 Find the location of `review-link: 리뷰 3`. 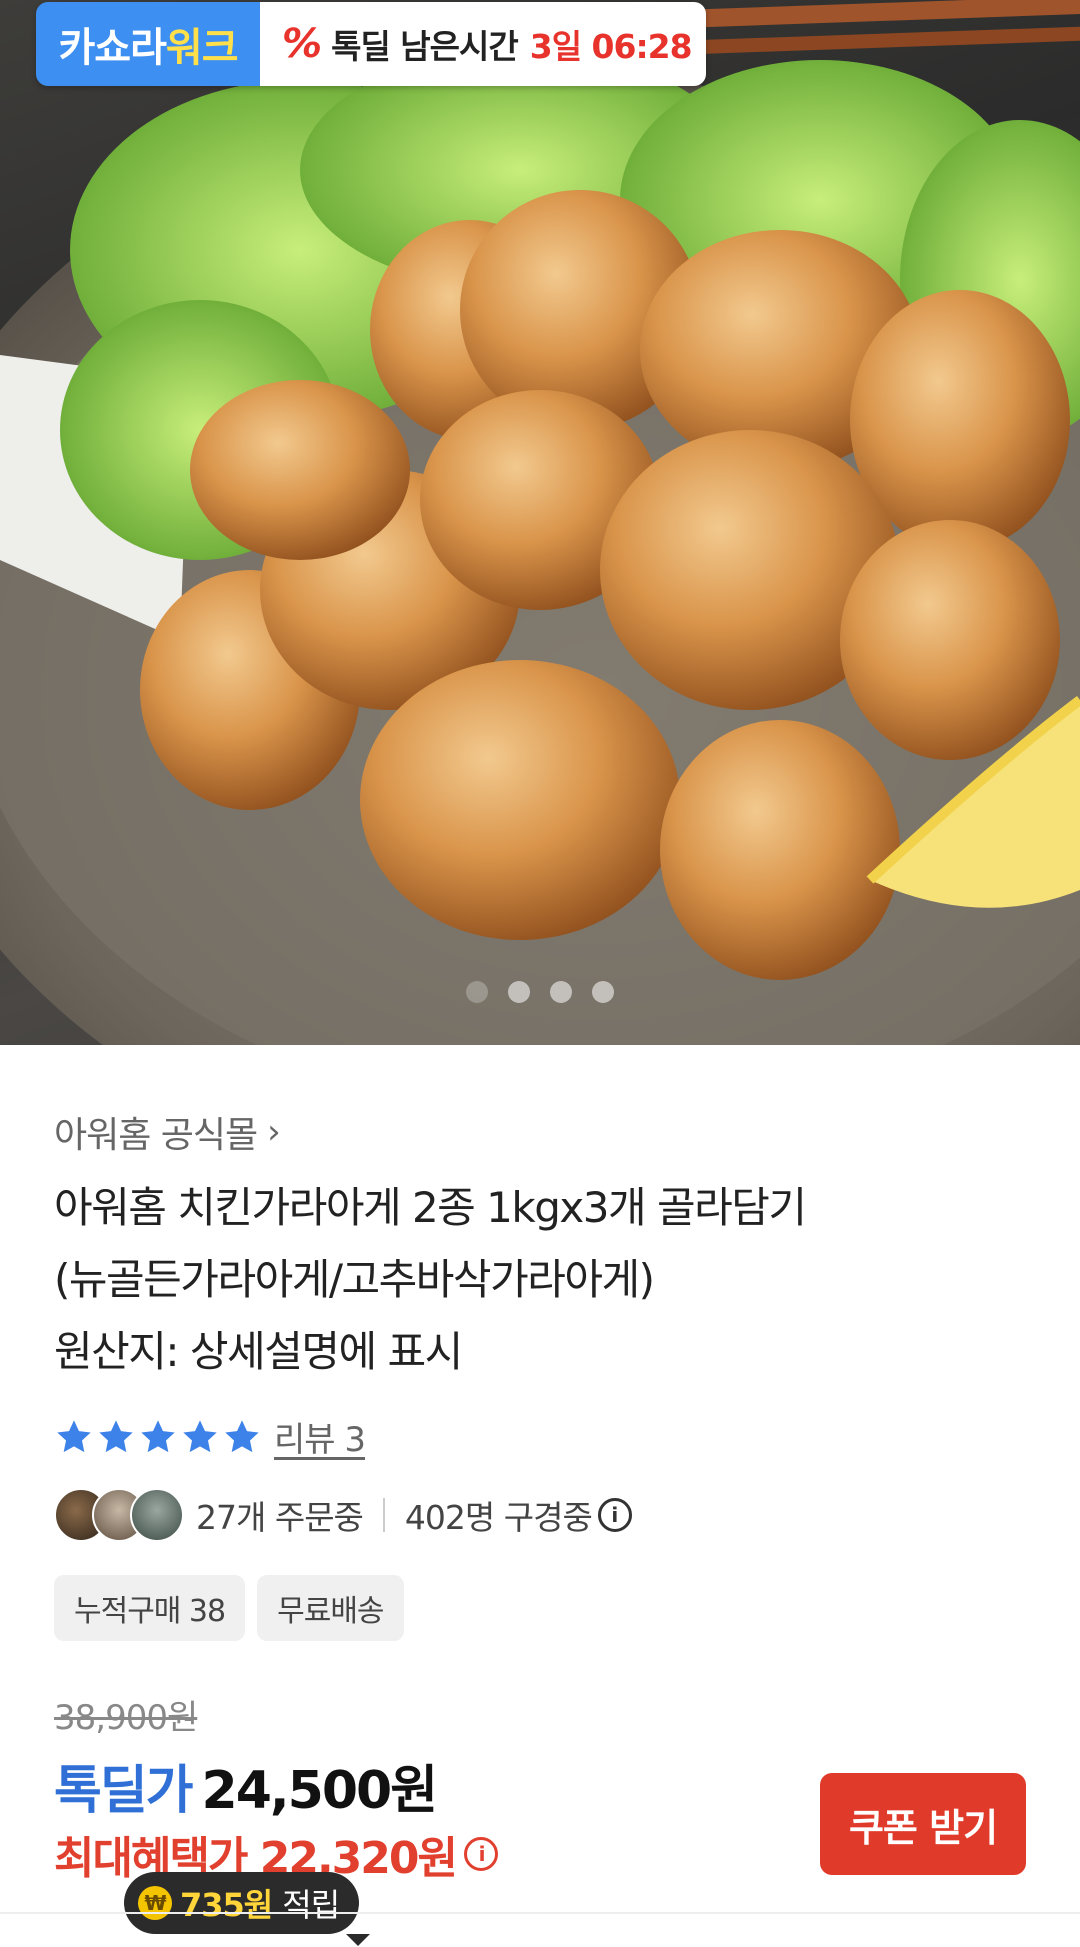

review-link: 리뷰 3 is located at coordinates (320, 1436).